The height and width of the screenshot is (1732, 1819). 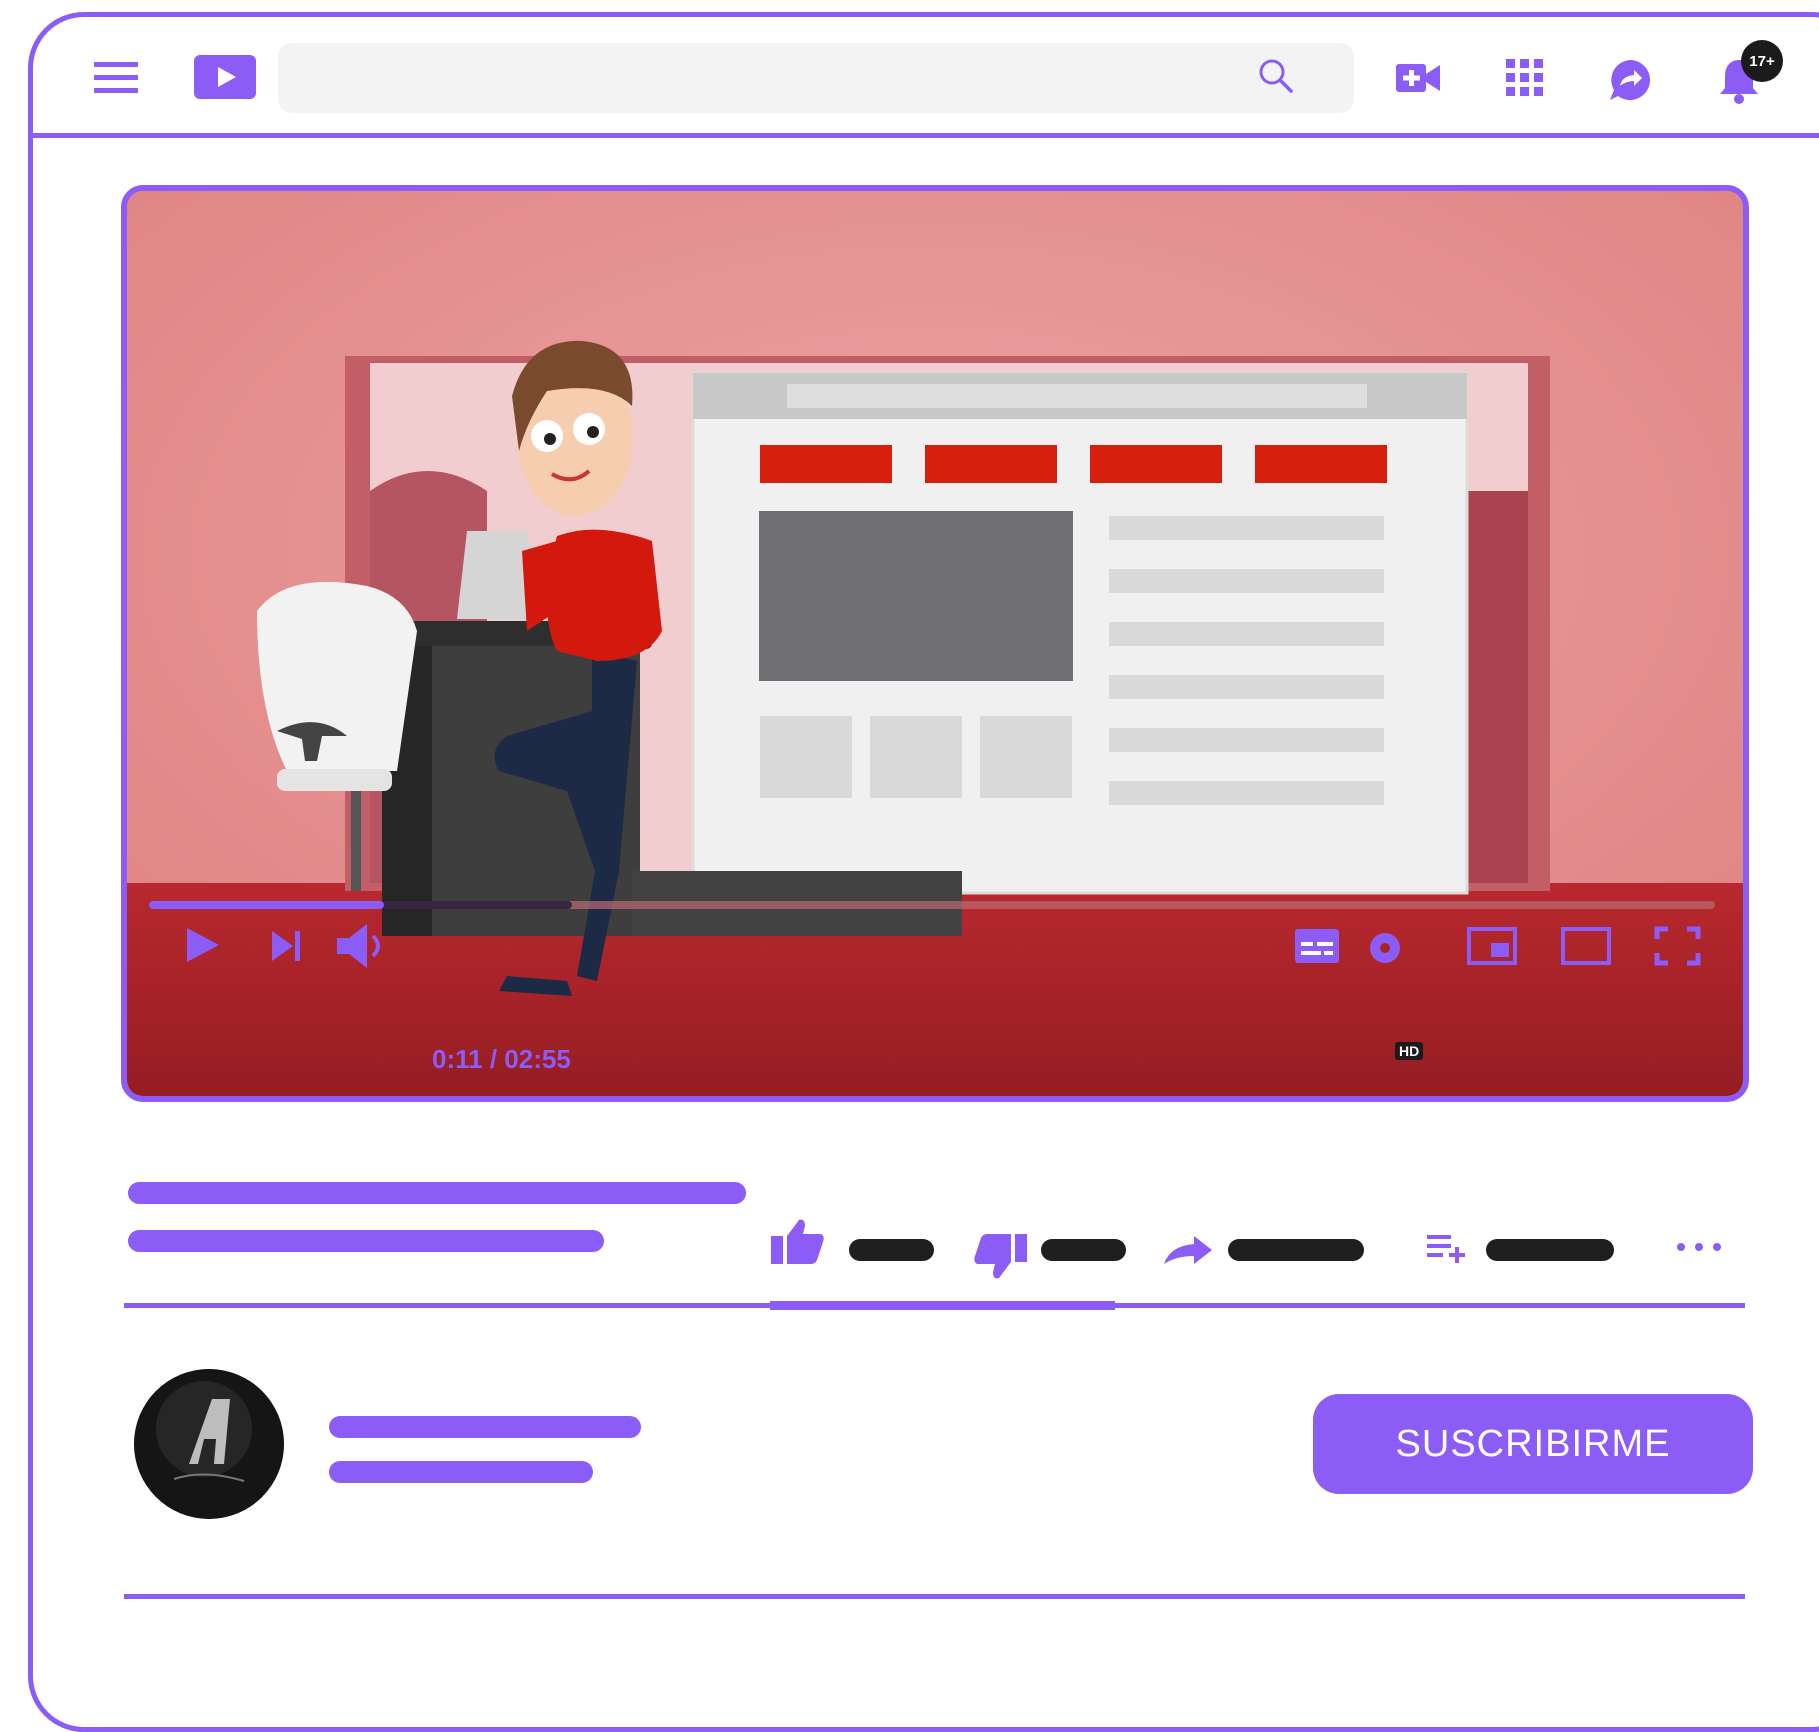 I want to click on grid-apps-icon, so click(x=1525, y=78).